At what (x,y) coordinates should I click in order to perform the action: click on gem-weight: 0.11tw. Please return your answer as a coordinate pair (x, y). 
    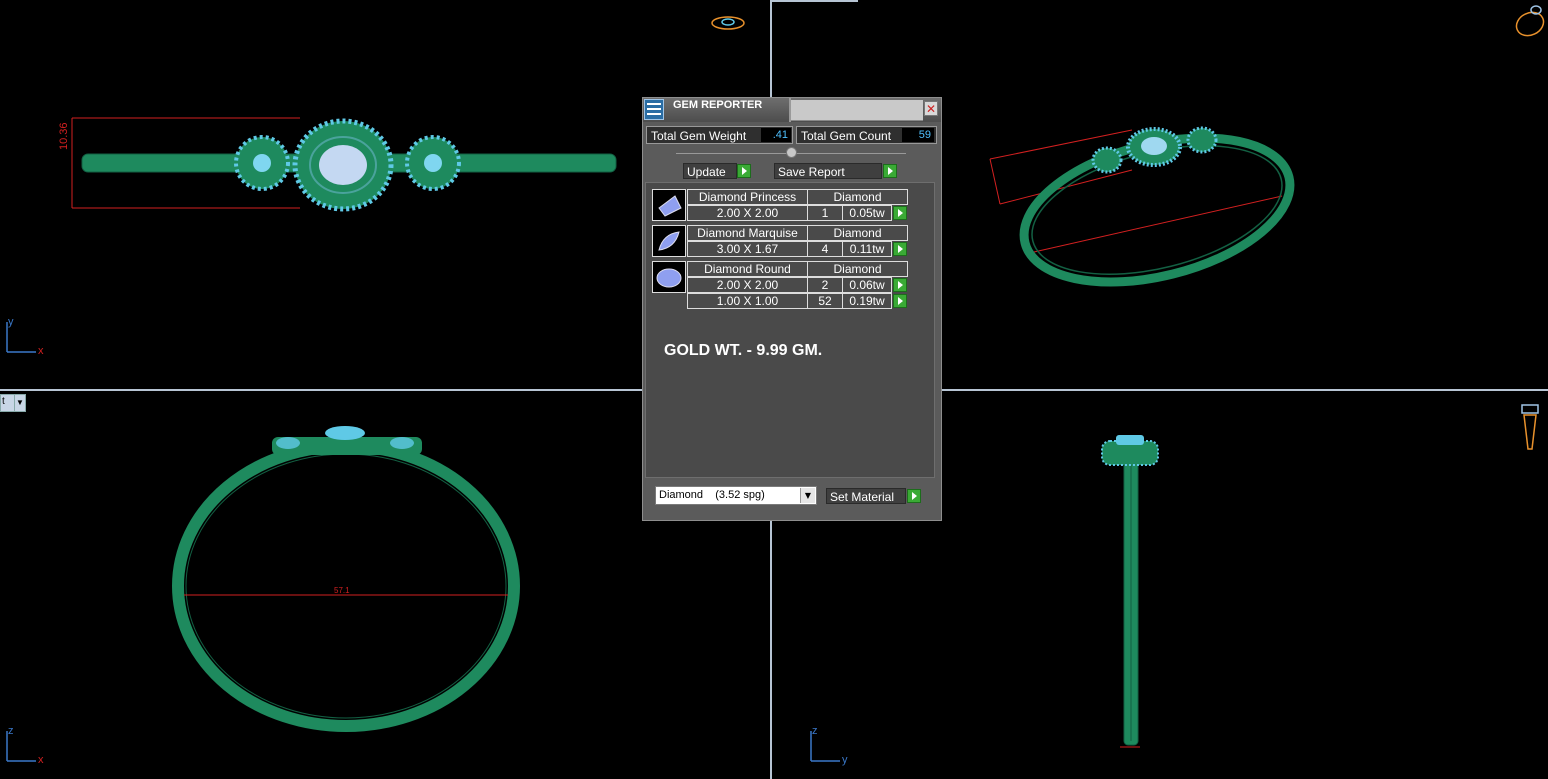
    Looking at the image, I should click on (867, 249).